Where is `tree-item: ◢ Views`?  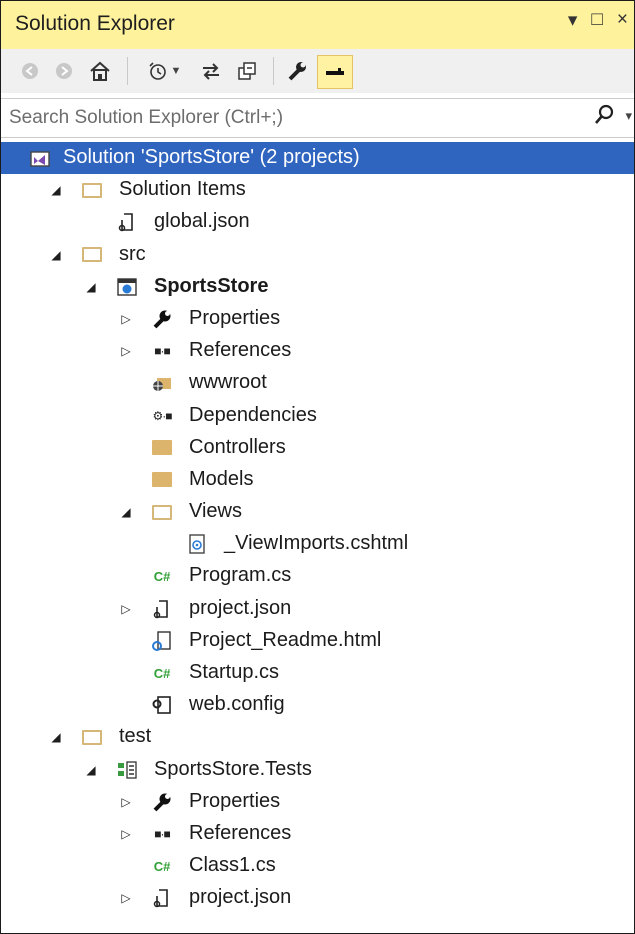
tree-item: ◢ Views is located at coordinates (317, 512).